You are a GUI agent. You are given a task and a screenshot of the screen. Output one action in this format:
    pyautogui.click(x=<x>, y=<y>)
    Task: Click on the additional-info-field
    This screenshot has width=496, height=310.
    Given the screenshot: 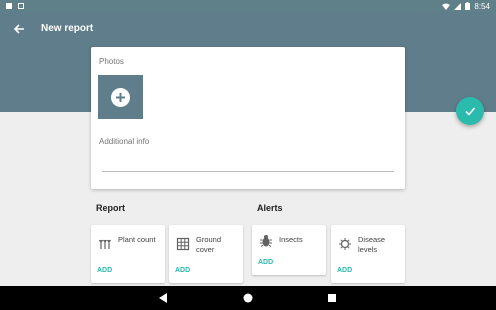 What is the action you would take?
    pyautogui.click(x=248, y=171)
    